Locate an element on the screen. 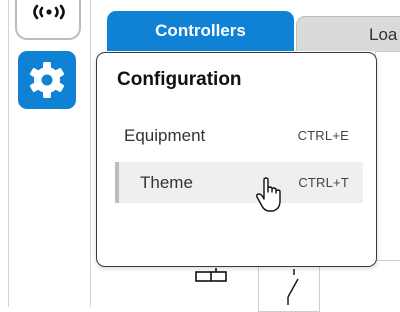  menu-item-shortcut: CTRL+E is located at coordinates (323, 135).